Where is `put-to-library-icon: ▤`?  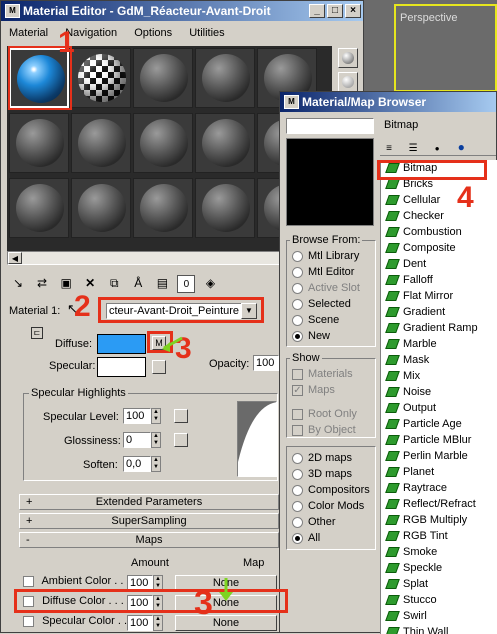 put-to-library-icon: ▤ is located at coordinates (162, 283).